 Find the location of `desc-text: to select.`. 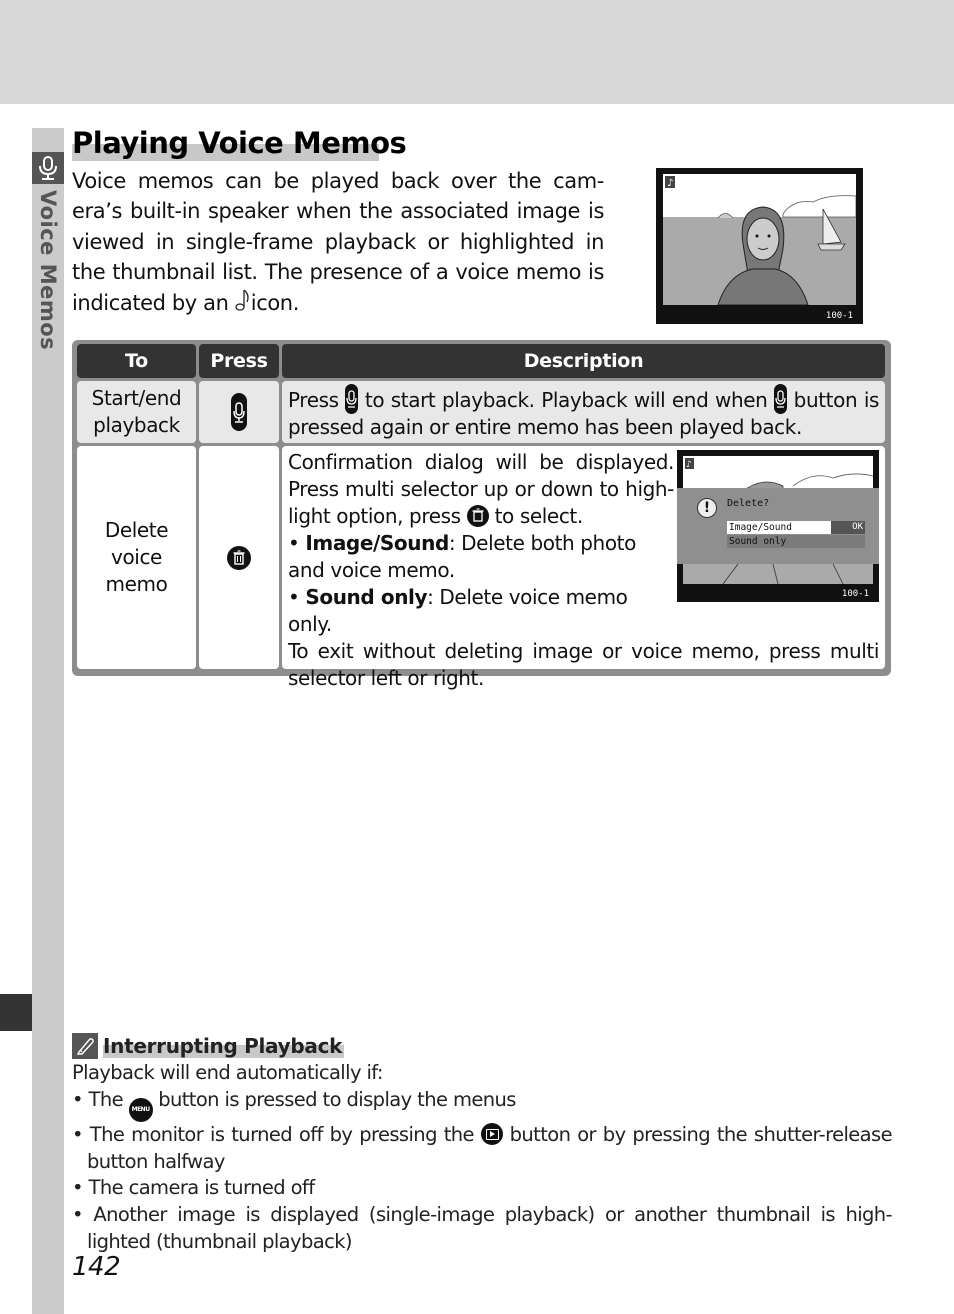

desc-text: to select. is located at coordinates (539, 516).